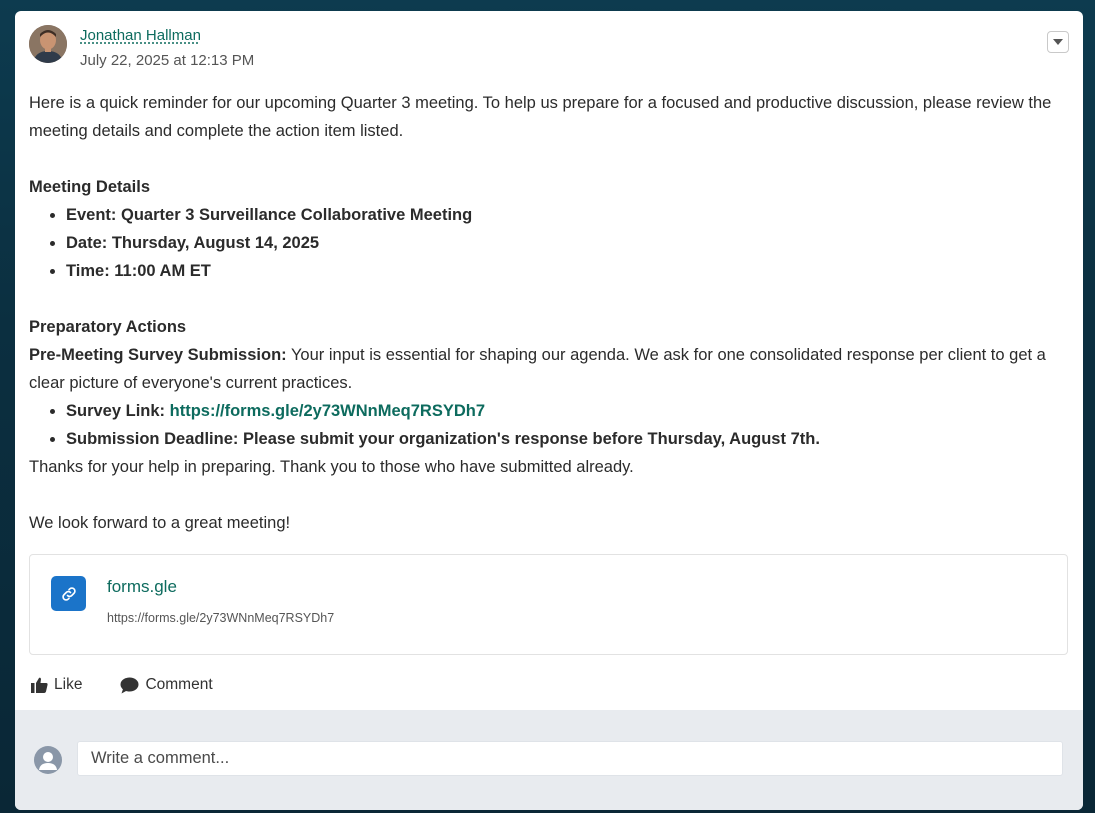 This screenshot has height=813, width=1095. I want to click on current-user-avatar, so click(48, 760).